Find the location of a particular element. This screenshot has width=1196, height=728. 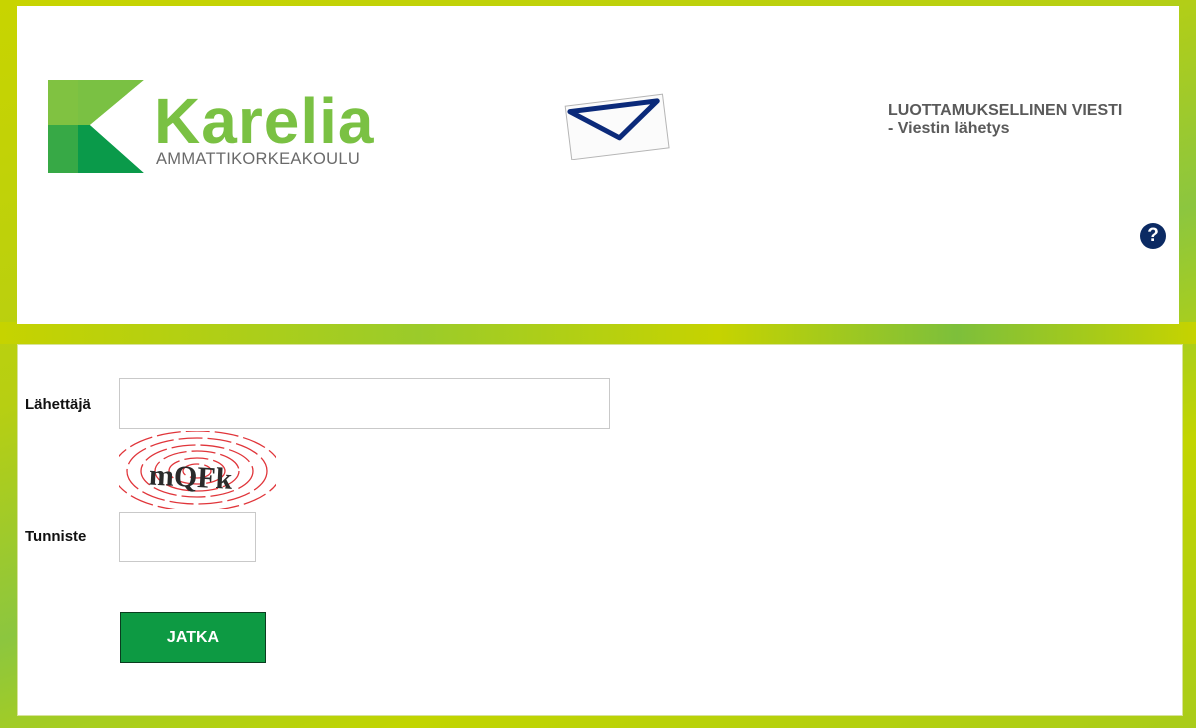

brand-subtitle: AMMATTIKORKEAKOULU is located at coordinates (258, 159).